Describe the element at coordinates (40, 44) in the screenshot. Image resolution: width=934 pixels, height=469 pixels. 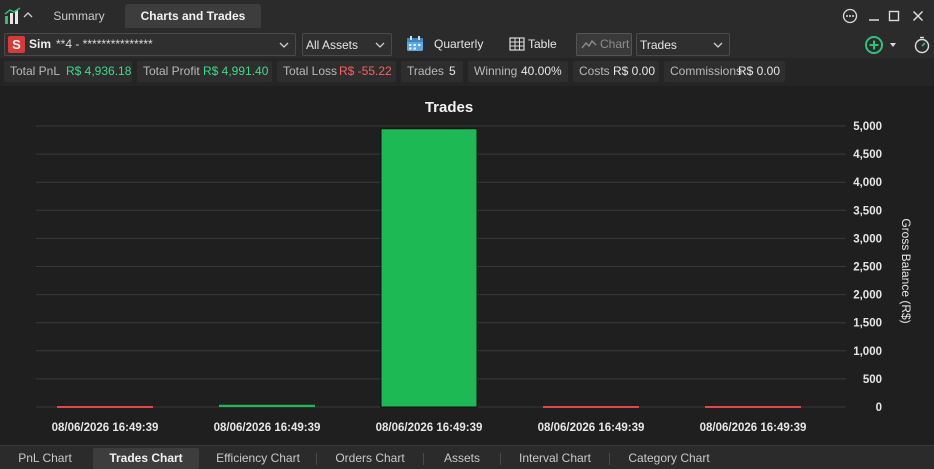
I see `account-name: Sim` at that location.